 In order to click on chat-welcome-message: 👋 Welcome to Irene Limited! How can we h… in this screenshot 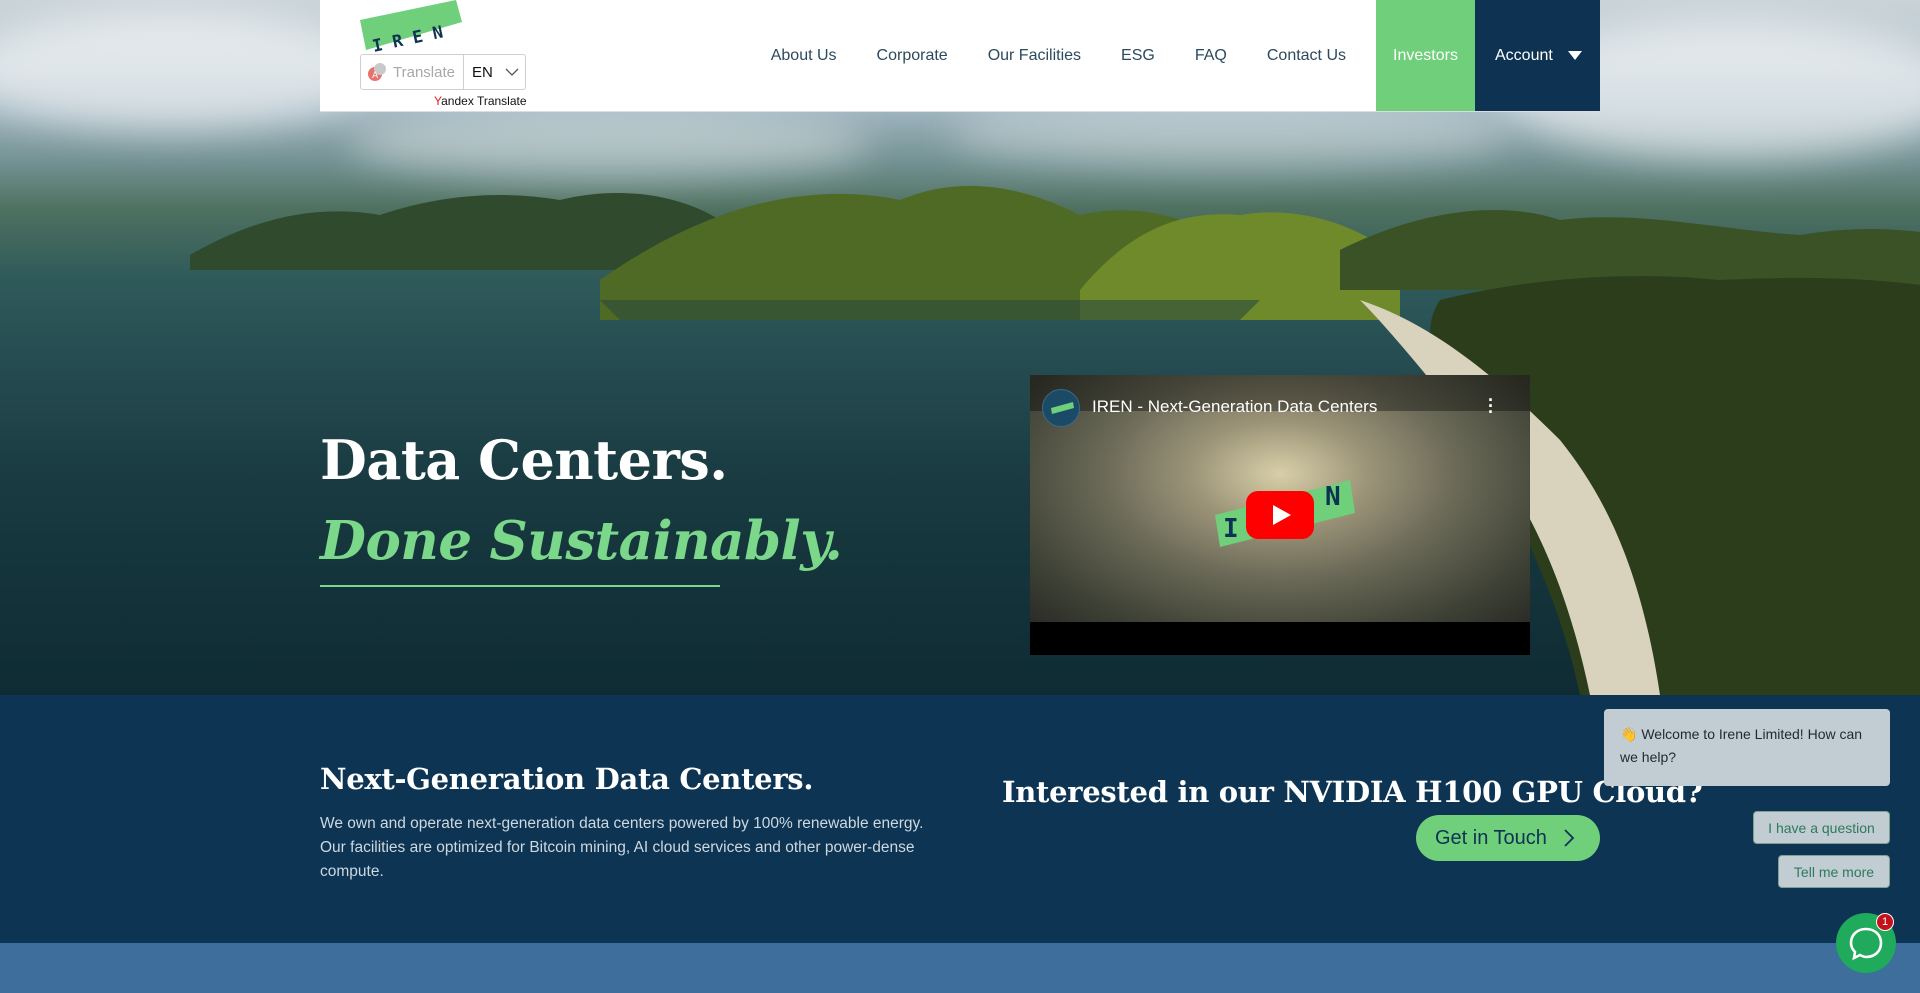, I will do `click(1747, 747)`.